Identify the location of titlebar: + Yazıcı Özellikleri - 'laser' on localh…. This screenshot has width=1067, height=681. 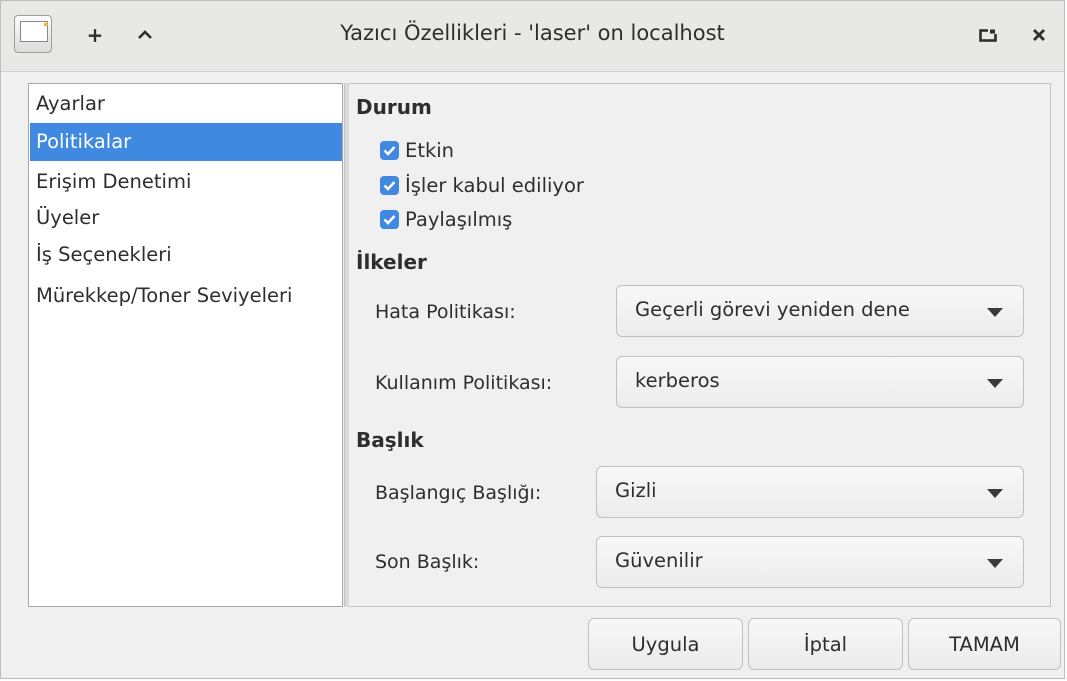
(532, 36).